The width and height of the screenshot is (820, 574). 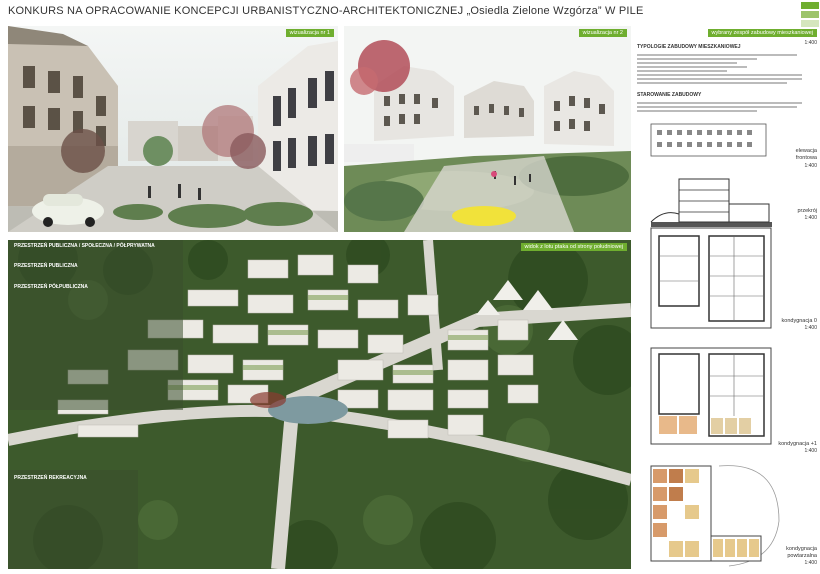 What do you see at coordinates (51, 287) in the screenshot?
I see `aerial-heading-3: PRZESTRZEŃ PÓŁPUBLICZNA` at bounding box center [51, 287].